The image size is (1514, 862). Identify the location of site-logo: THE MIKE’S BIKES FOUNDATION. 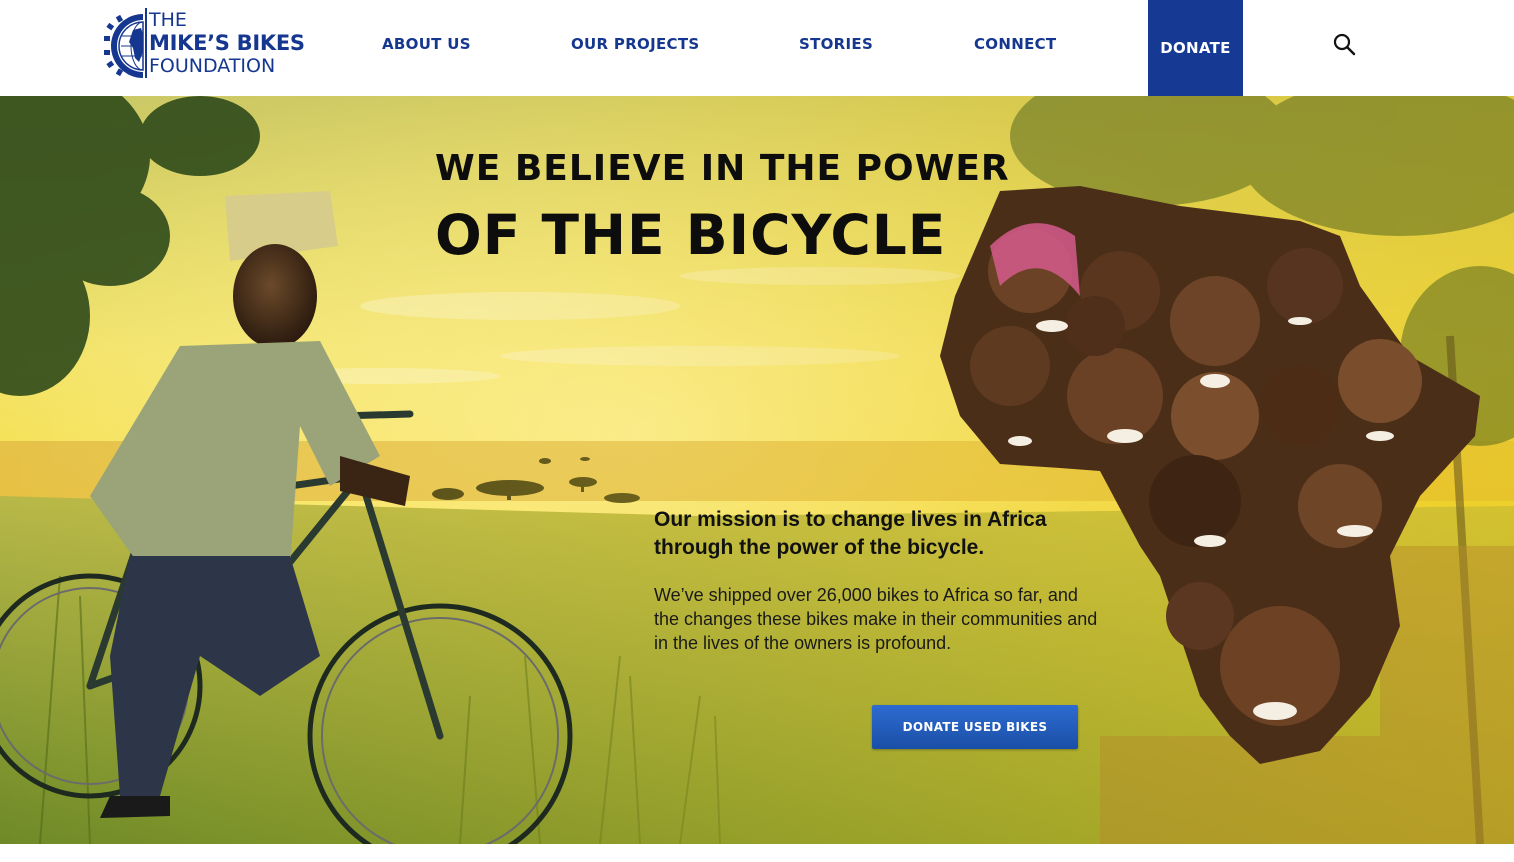
(210, 43).